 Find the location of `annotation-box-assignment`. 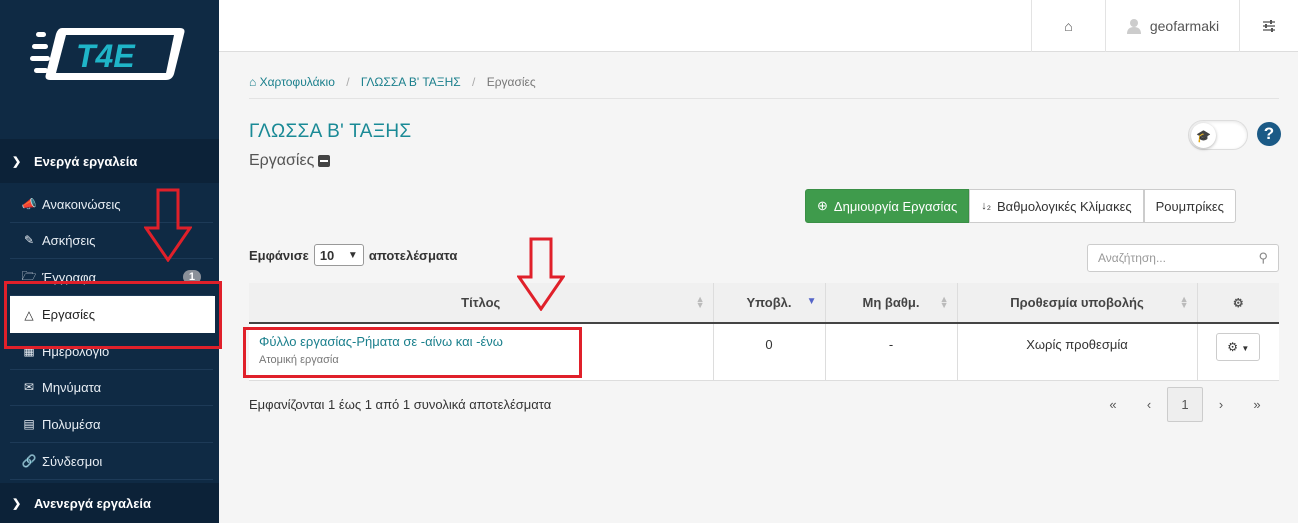

annotation-box-assignment is located at coordinates (412, 352).